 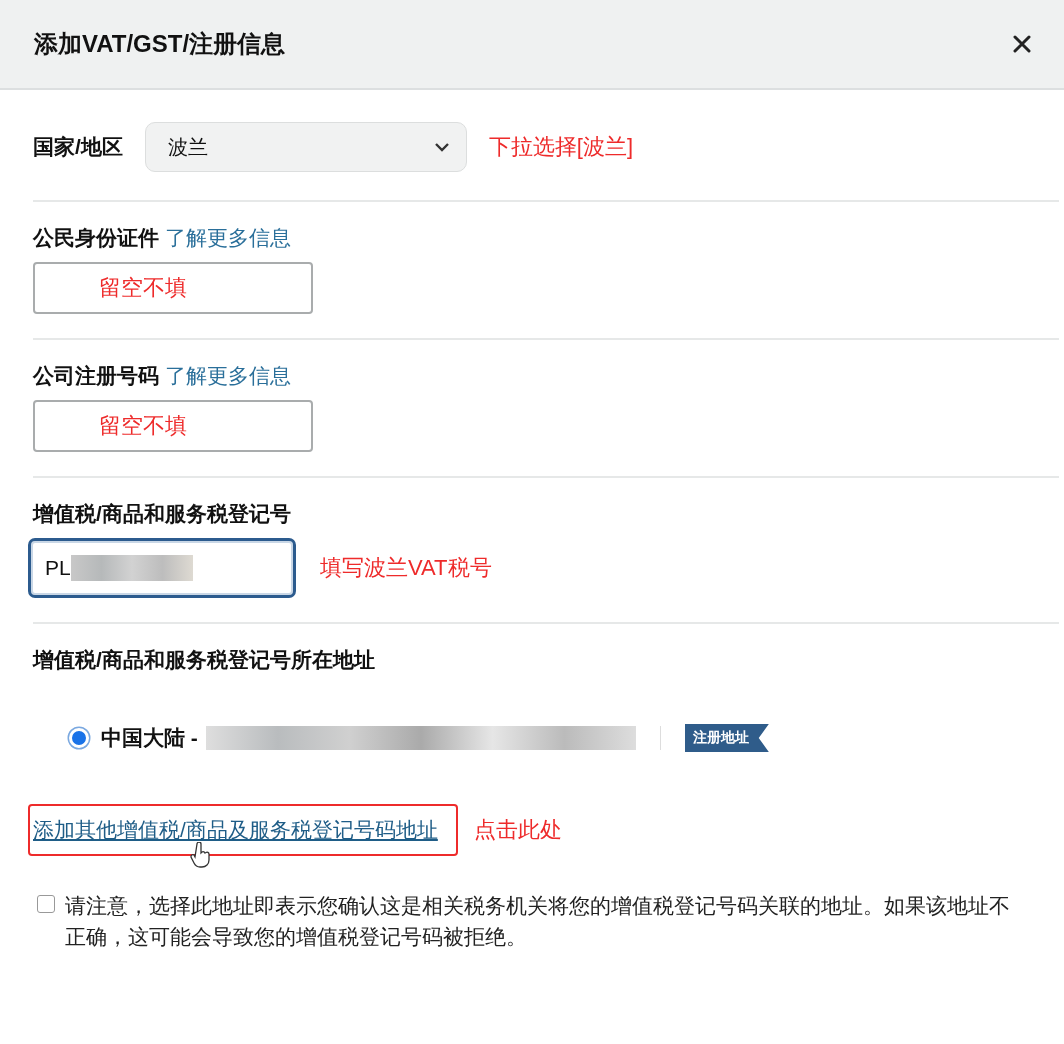 What do you see at coordinates (78, 147) in the screenshot?
I see `field-label: 国家/地区` at bounding box center [78, 147].